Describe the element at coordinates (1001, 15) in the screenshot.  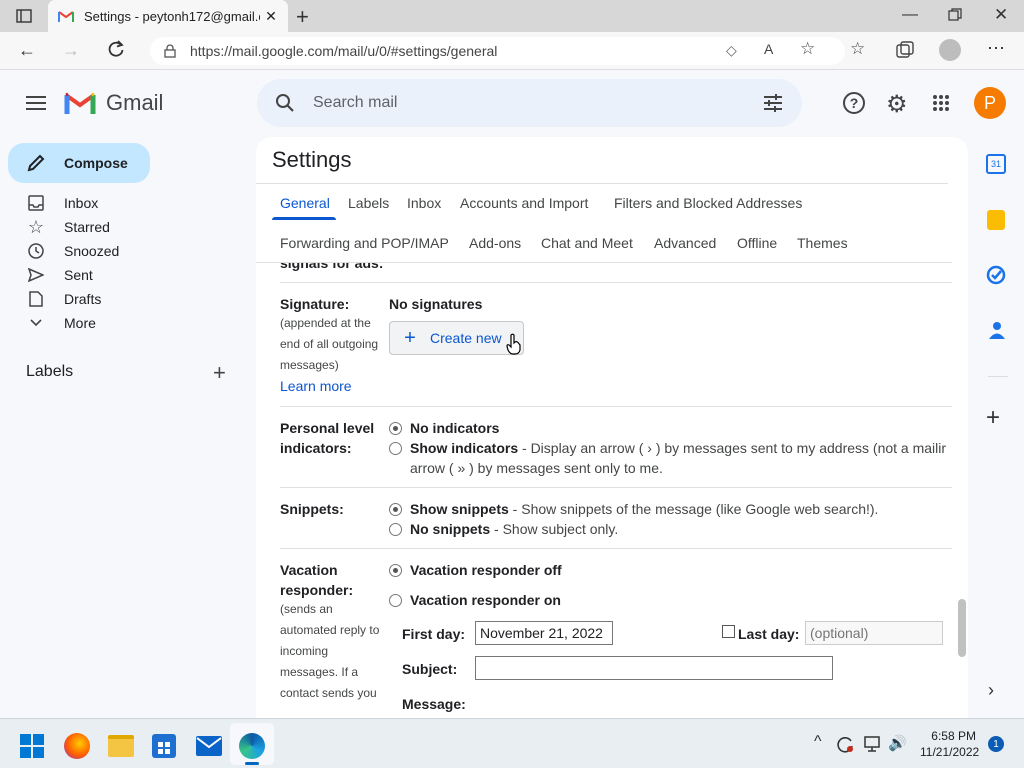
I see `close-window-icon: ✕` at that location.